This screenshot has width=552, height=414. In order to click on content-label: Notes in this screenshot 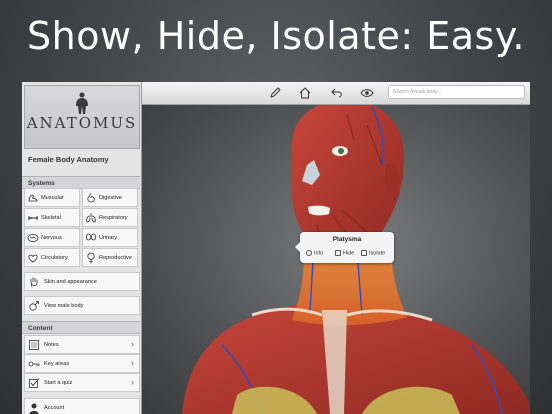, I will do `click(51, 345)`.